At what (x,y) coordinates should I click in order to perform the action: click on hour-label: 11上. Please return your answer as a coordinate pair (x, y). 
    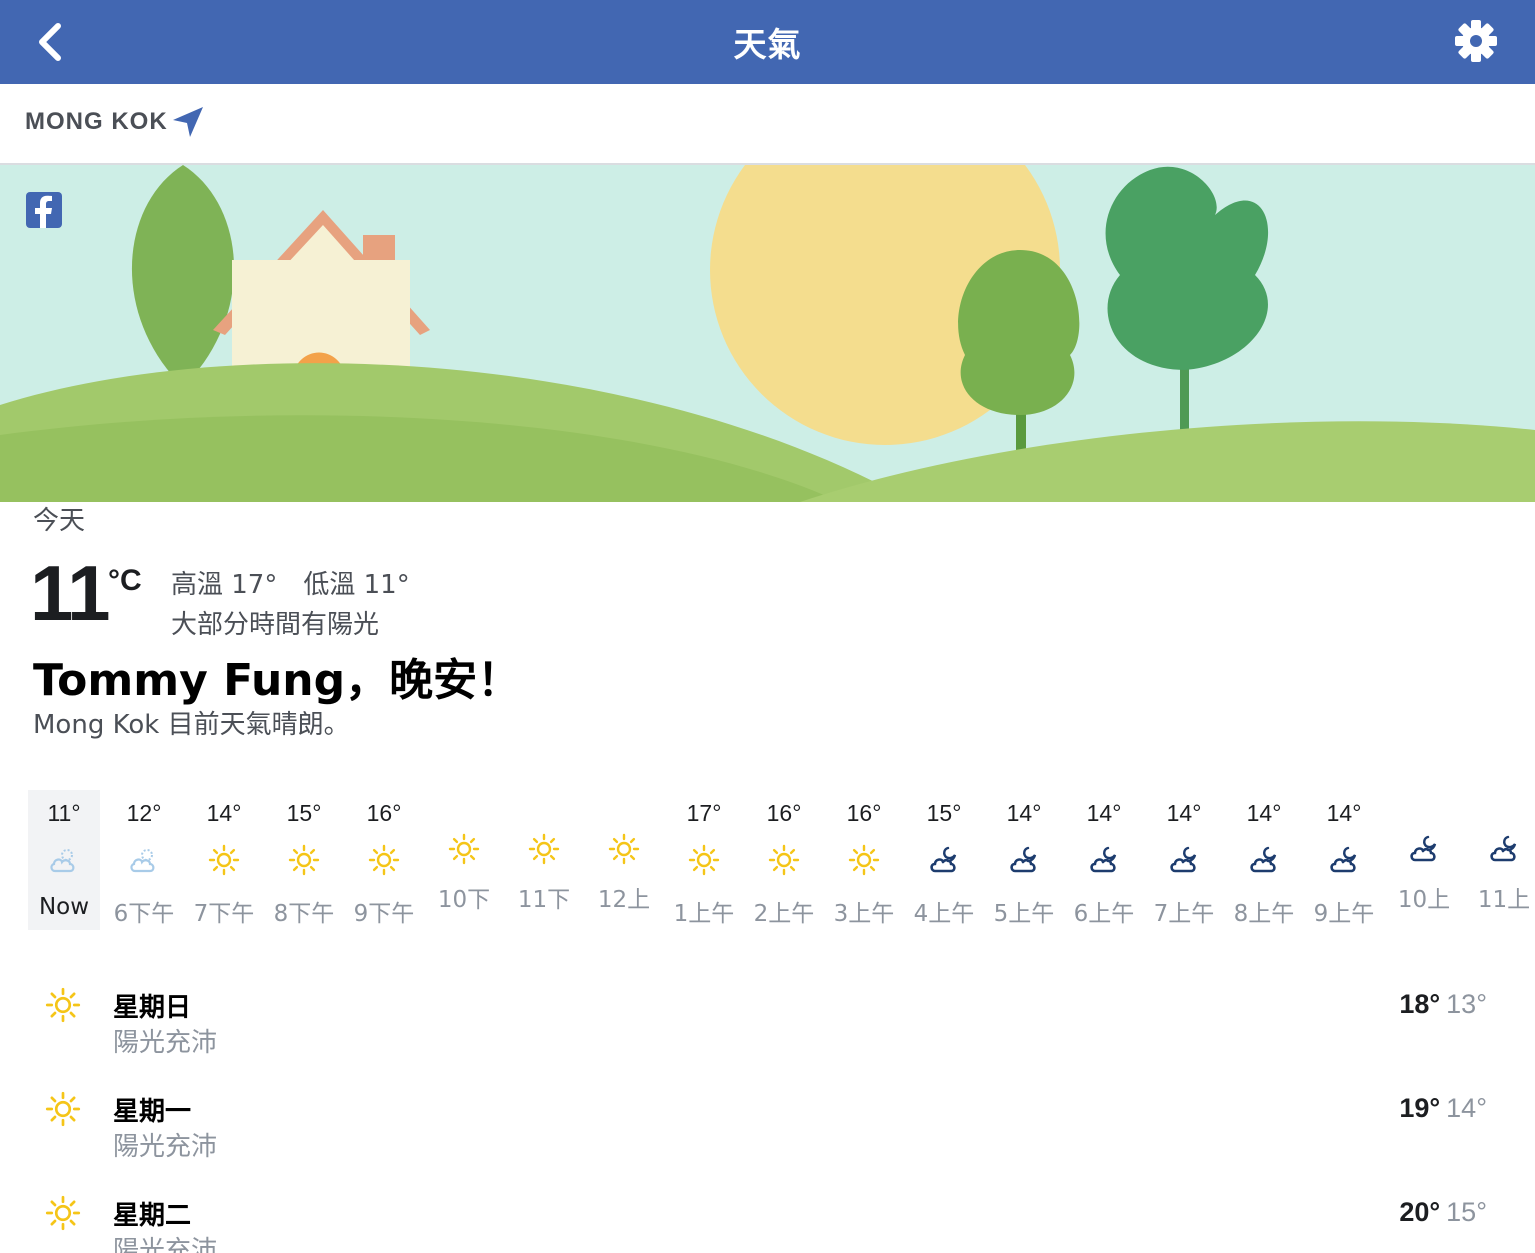
    Looking at the image, I should click on (1504, 900).